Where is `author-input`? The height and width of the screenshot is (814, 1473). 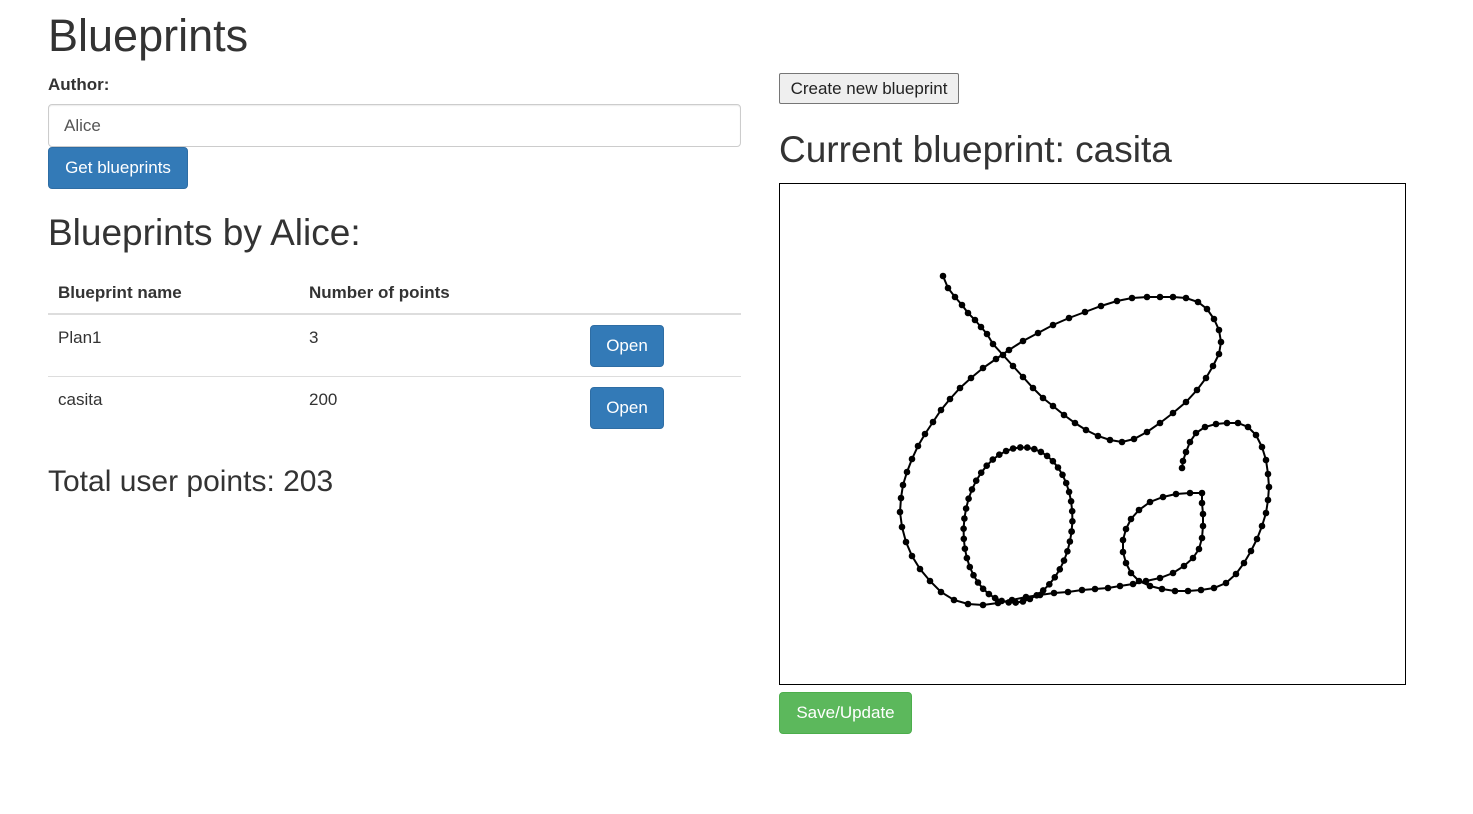
author-input is located at coordinates (394, 125).